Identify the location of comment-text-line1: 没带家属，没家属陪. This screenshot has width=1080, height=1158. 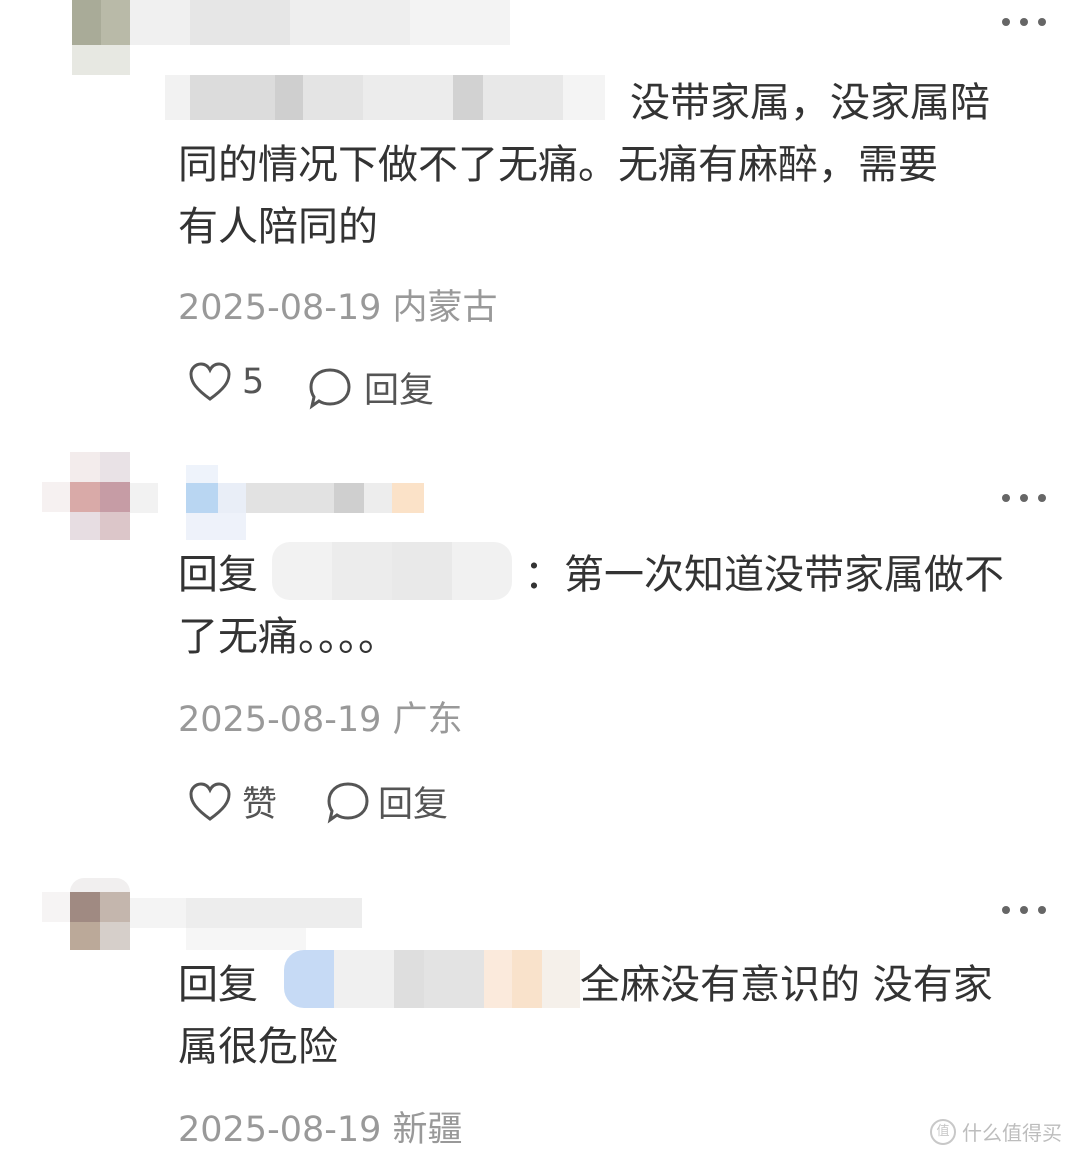
(810, 103).